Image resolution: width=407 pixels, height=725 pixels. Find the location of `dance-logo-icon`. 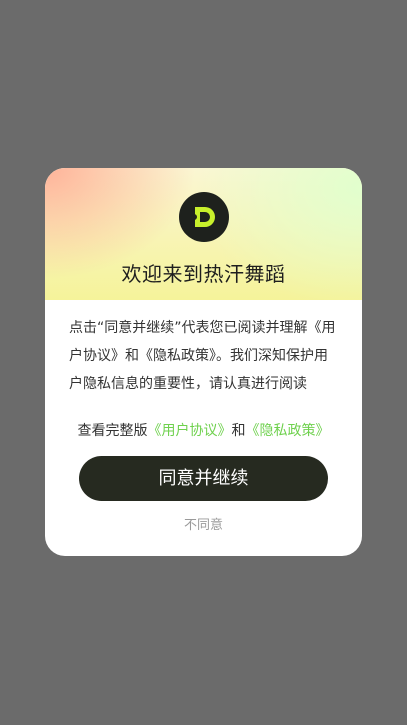

dance-logo-icon is located at coordinates (204, 217).